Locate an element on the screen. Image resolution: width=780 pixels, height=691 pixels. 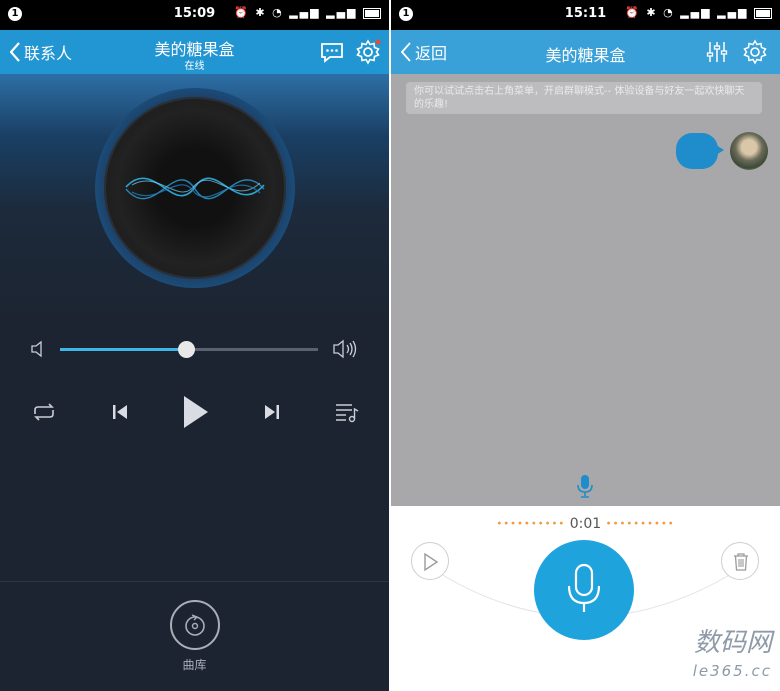
skip-next-icon is located at coordinates (272, 412).